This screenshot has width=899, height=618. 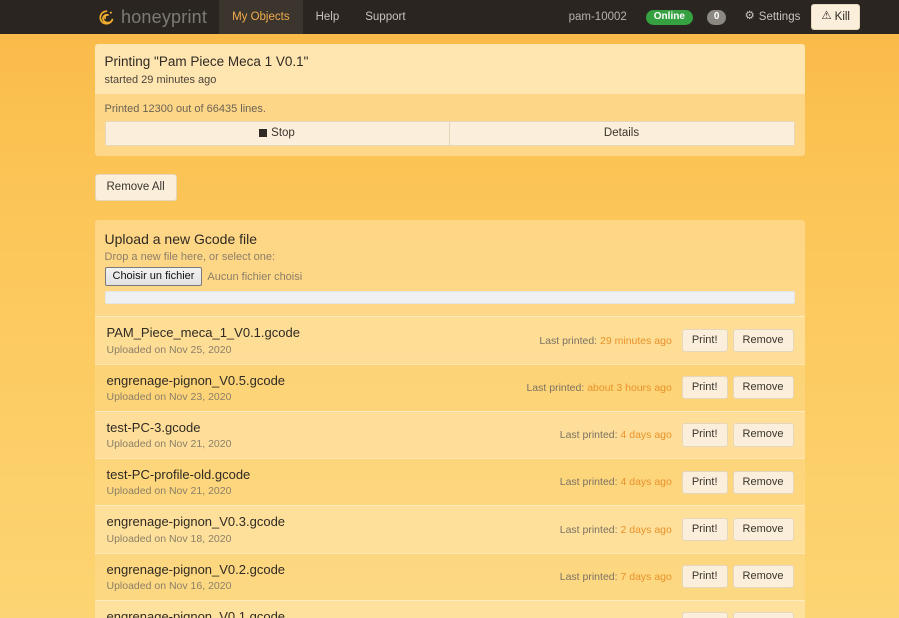 I want to click on brand-text: honeyprint, so click(x=164, y=17).